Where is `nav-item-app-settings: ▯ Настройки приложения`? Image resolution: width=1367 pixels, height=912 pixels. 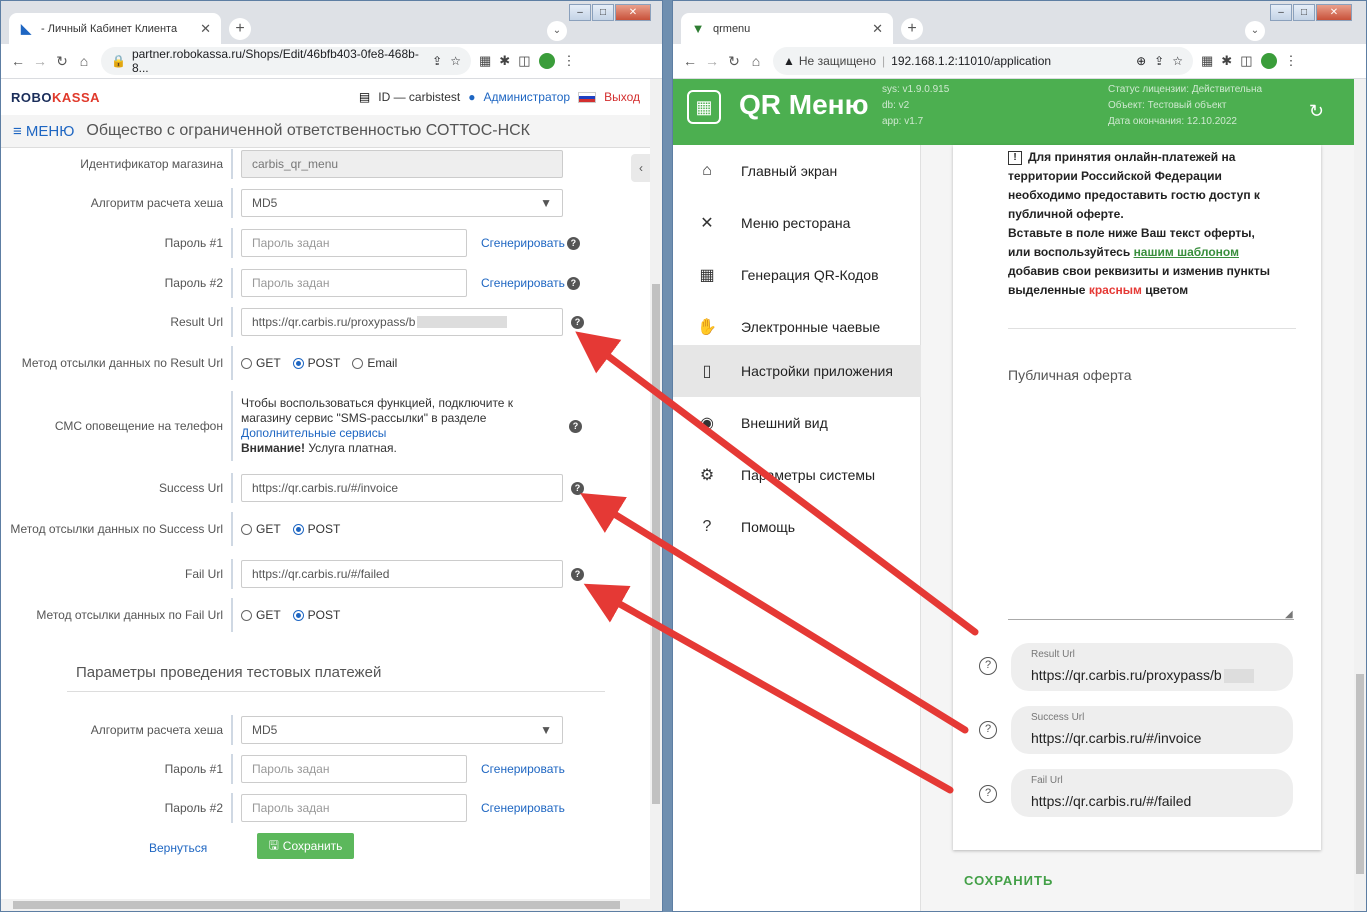
nav-item-app-settings: ▯ Настройки приложения is located at coordinates (797, 371).